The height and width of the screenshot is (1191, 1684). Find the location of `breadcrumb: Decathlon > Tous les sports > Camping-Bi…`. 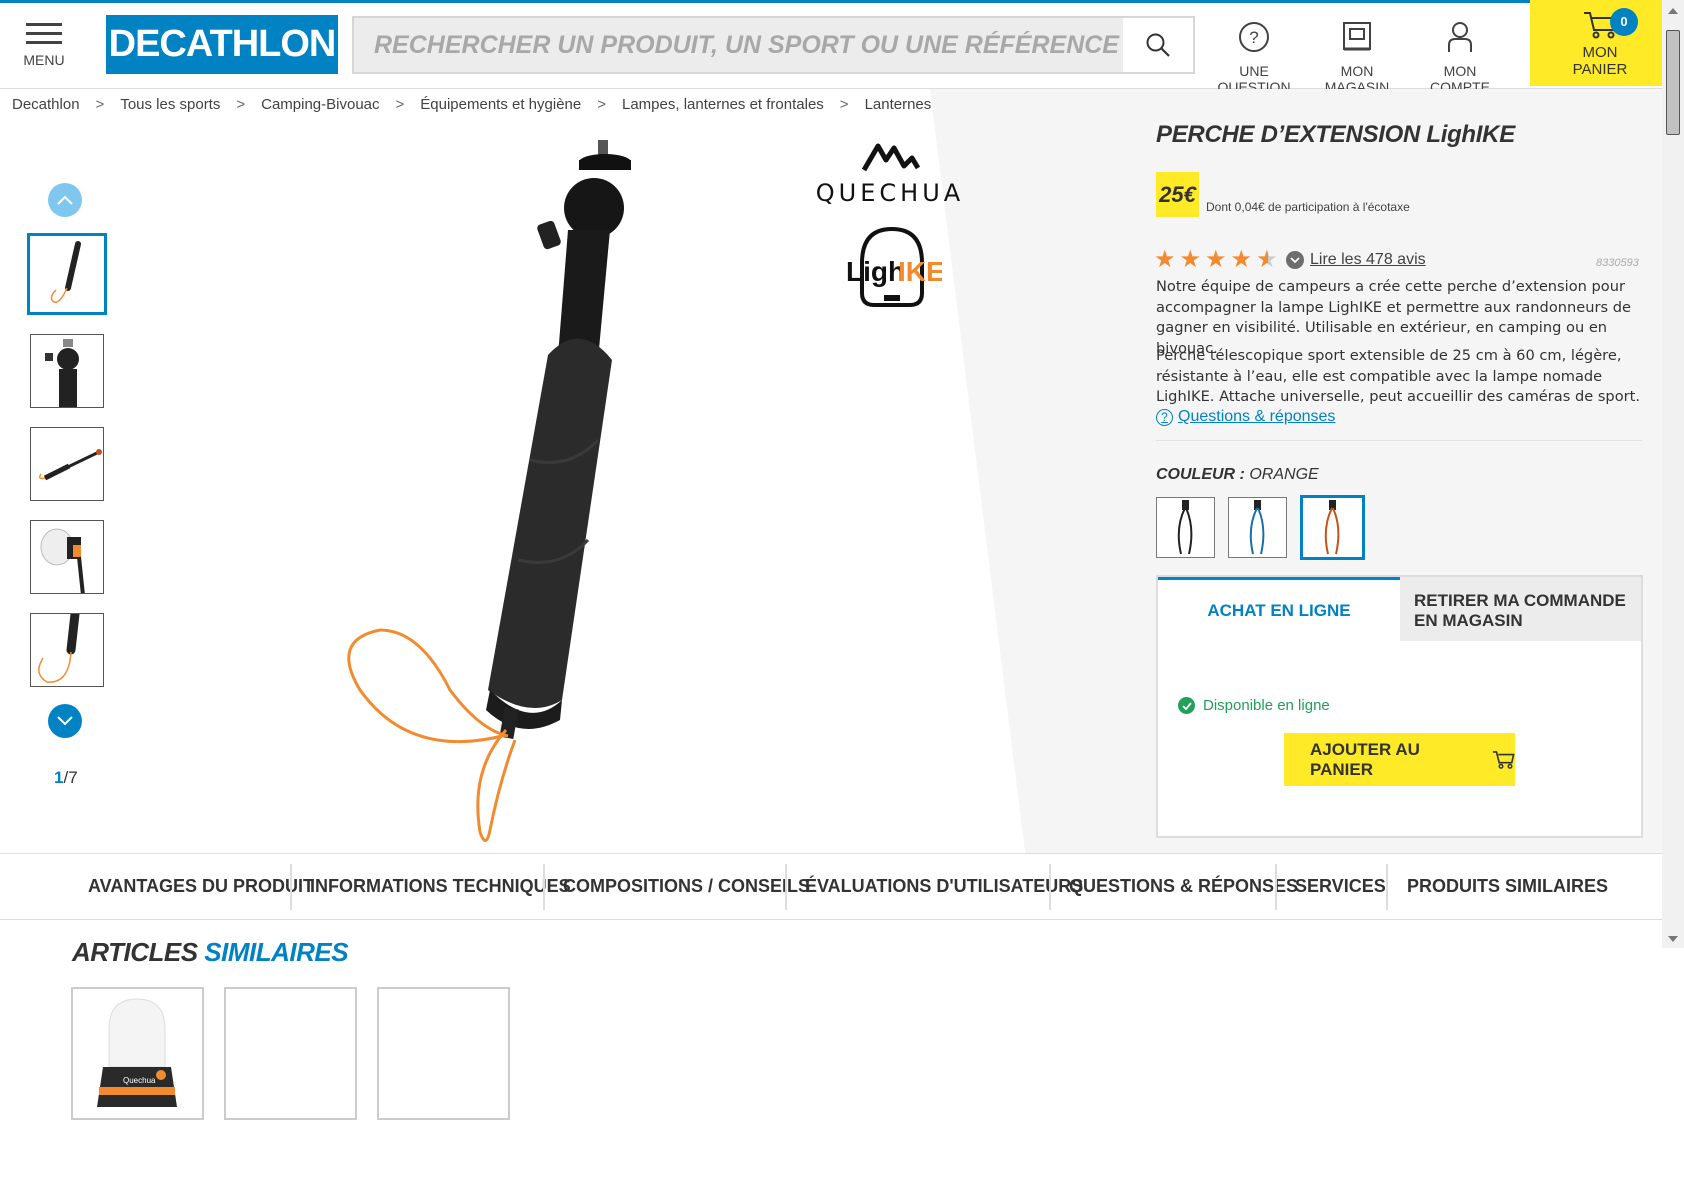

breadcrumb: Decathlon > Tous les sports > Camping-Bi… is located at coordinates (471, 104).